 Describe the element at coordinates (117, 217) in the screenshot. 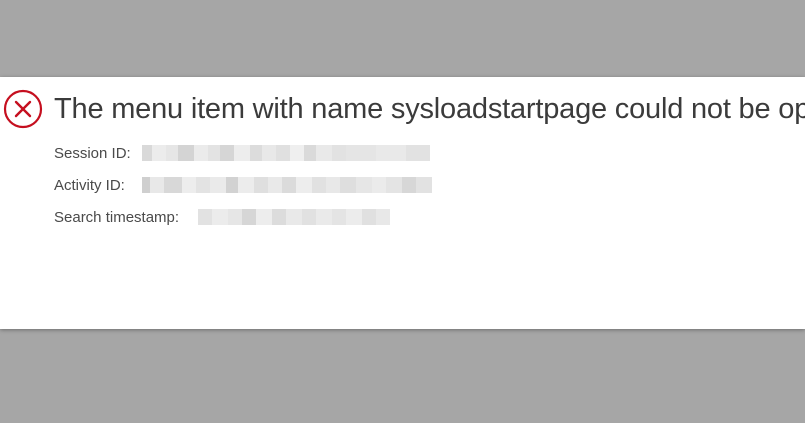

I see `search-timestamp-label: Search timestamp:` at that location.